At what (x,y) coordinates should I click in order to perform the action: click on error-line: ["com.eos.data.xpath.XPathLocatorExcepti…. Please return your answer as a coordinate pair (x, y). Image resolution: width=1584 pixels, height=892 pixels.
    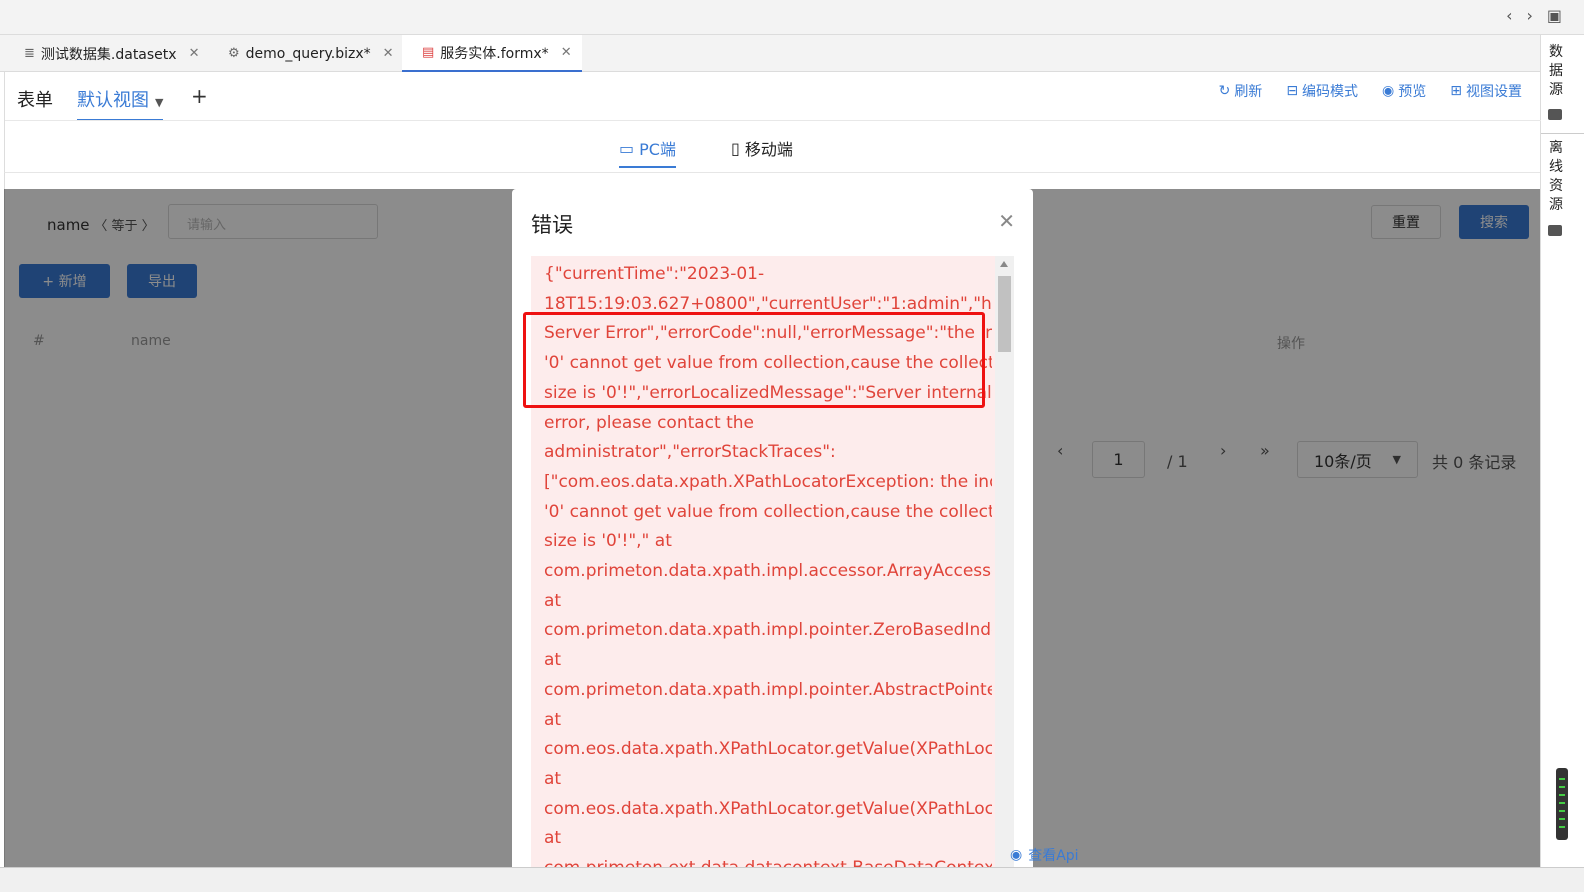
    Looking at the image, I should click on (768, 481).